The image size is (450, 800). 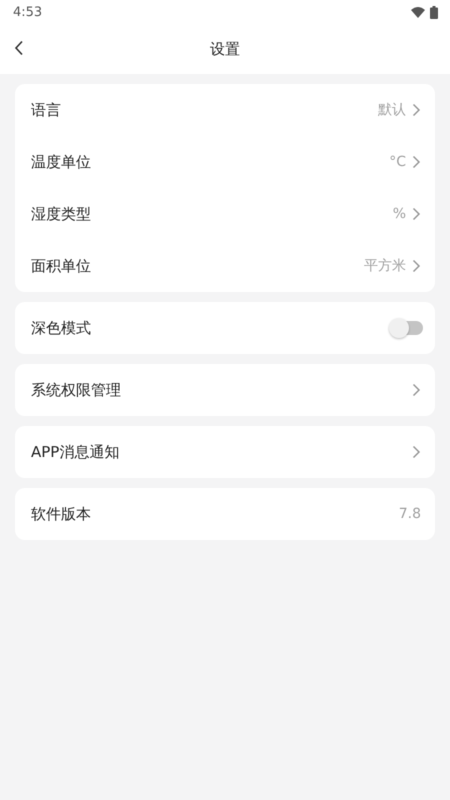 What do you see at coordinates (392, 110) in the screenshot?
I see `row-value: 默认` at bounding box center [392, 110].